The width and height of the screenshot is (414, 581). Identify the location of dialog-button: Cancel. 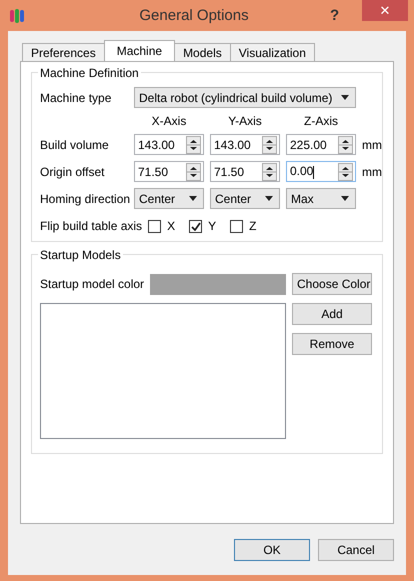
(356, 550).